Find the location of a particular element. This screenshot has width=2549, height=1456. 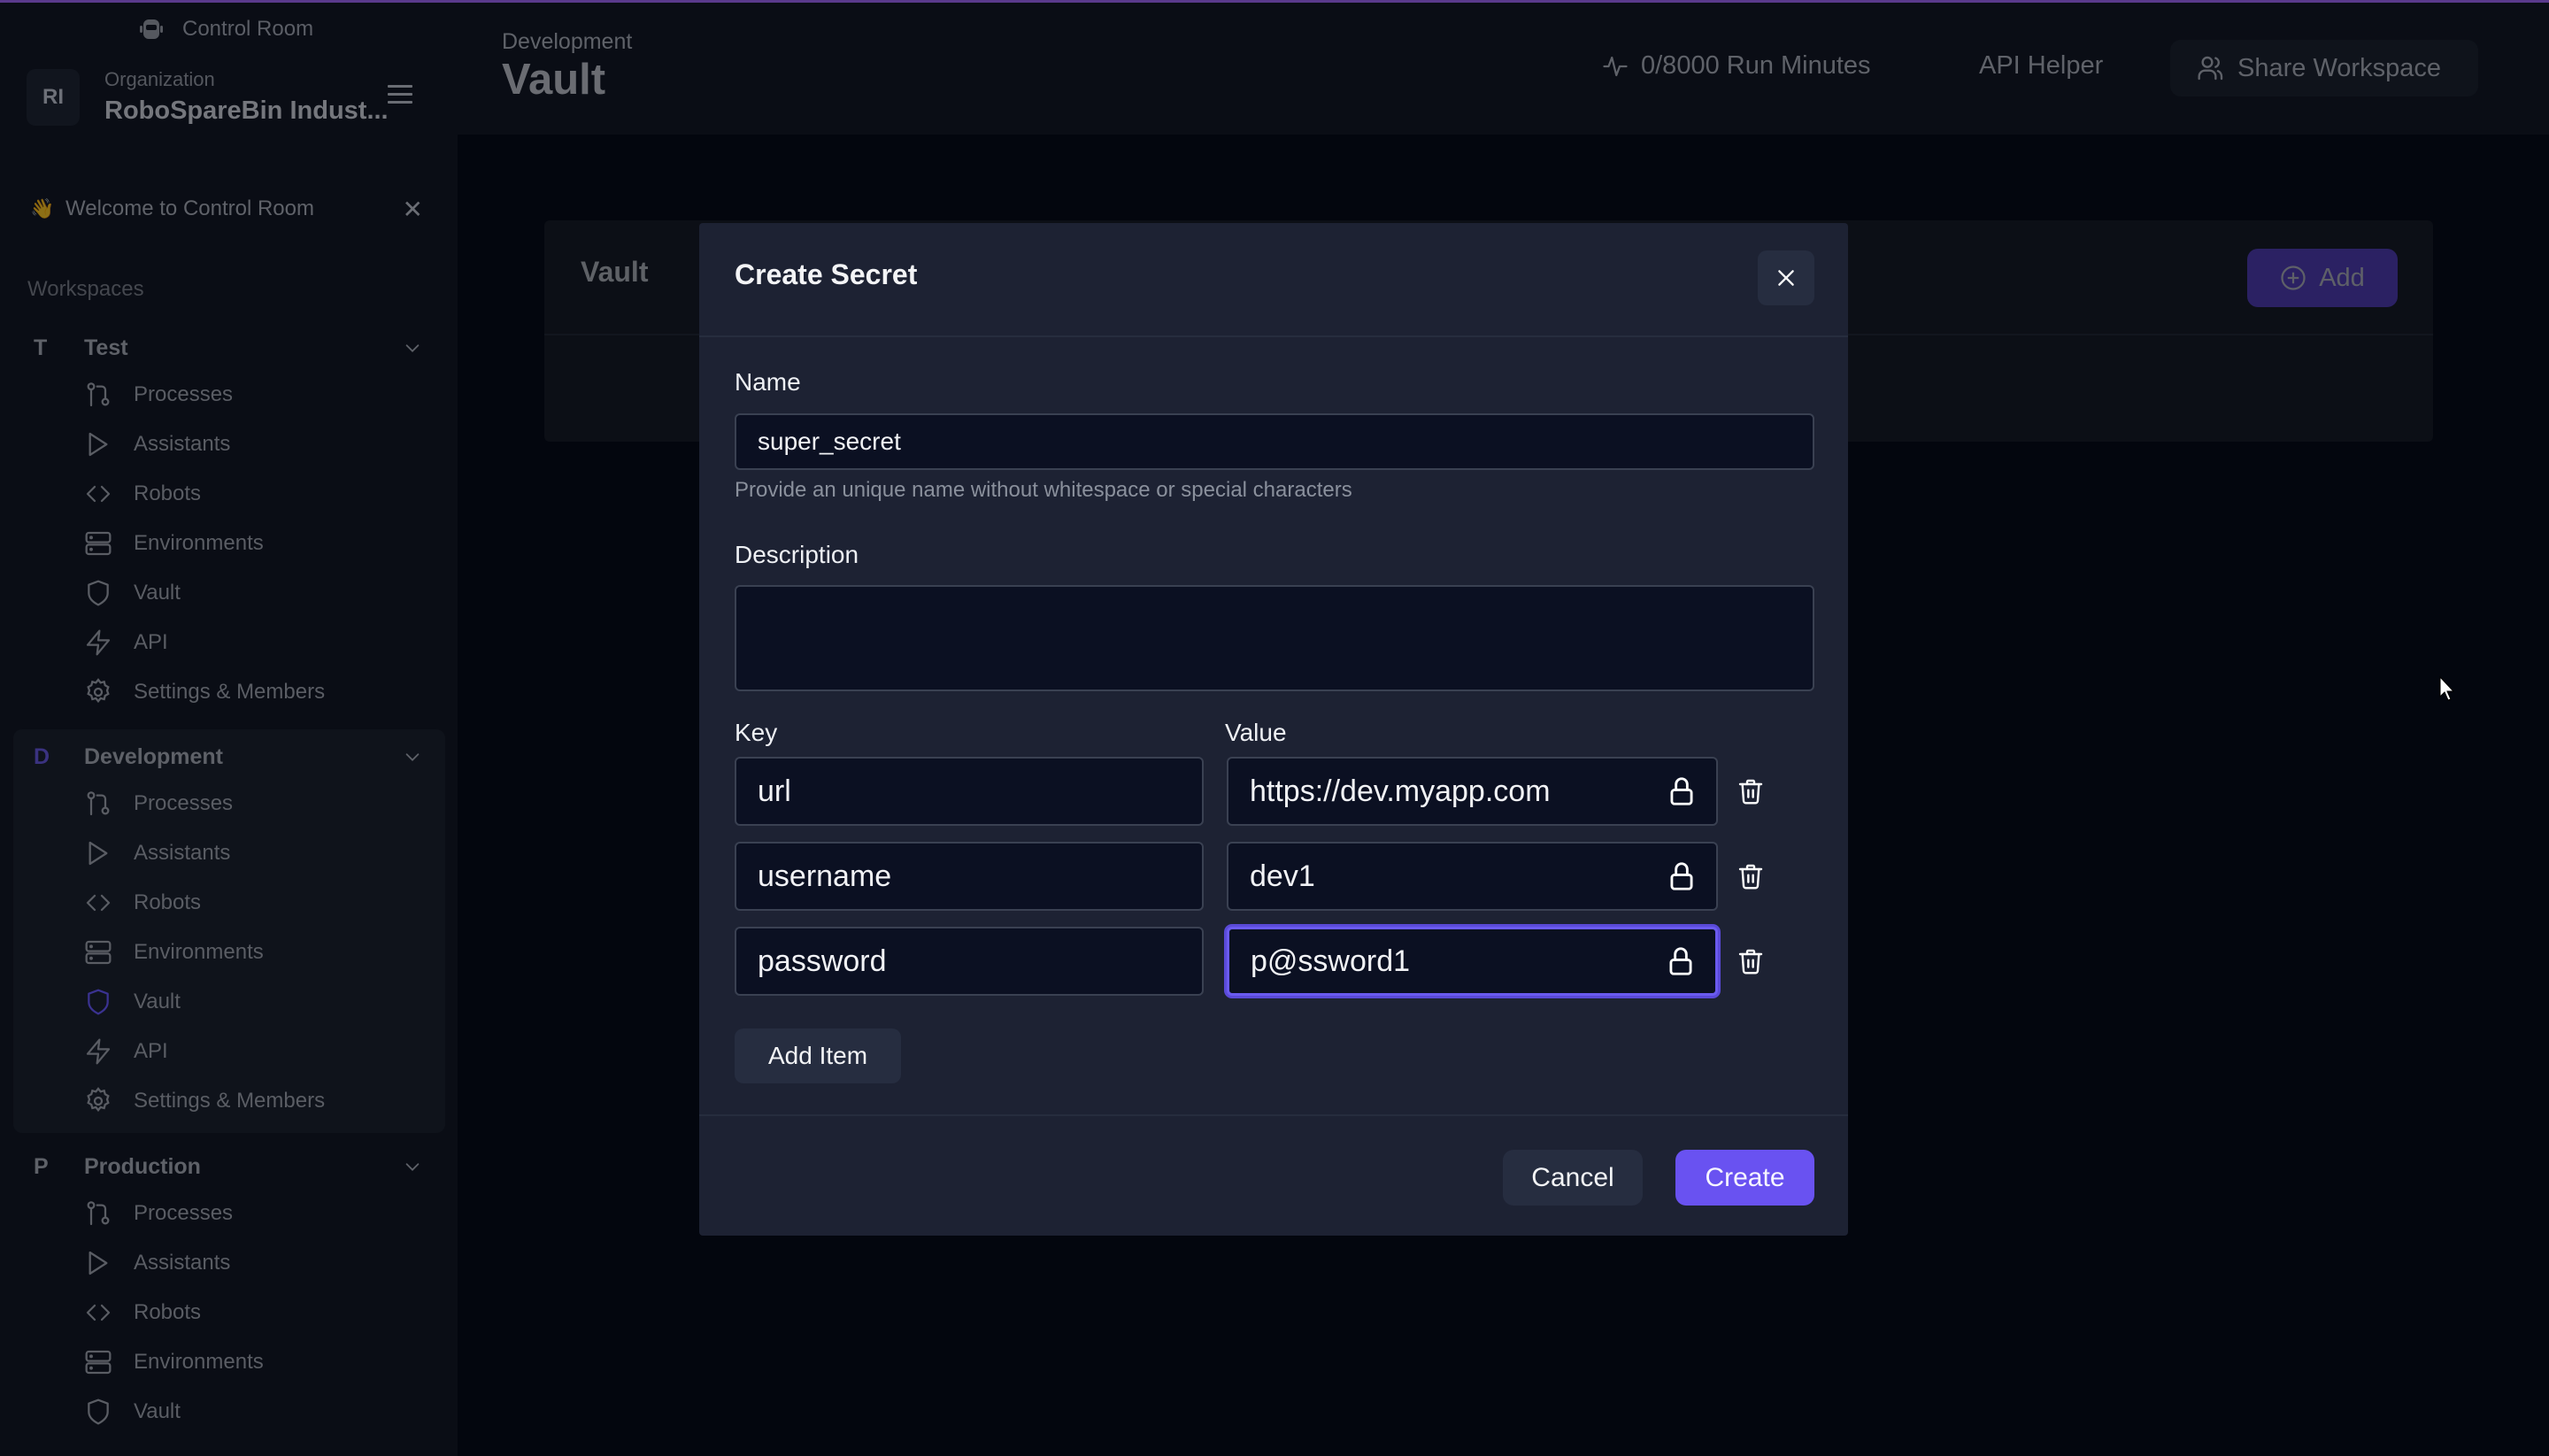

plus-circle-icon is located at coordinates (2294, 278).